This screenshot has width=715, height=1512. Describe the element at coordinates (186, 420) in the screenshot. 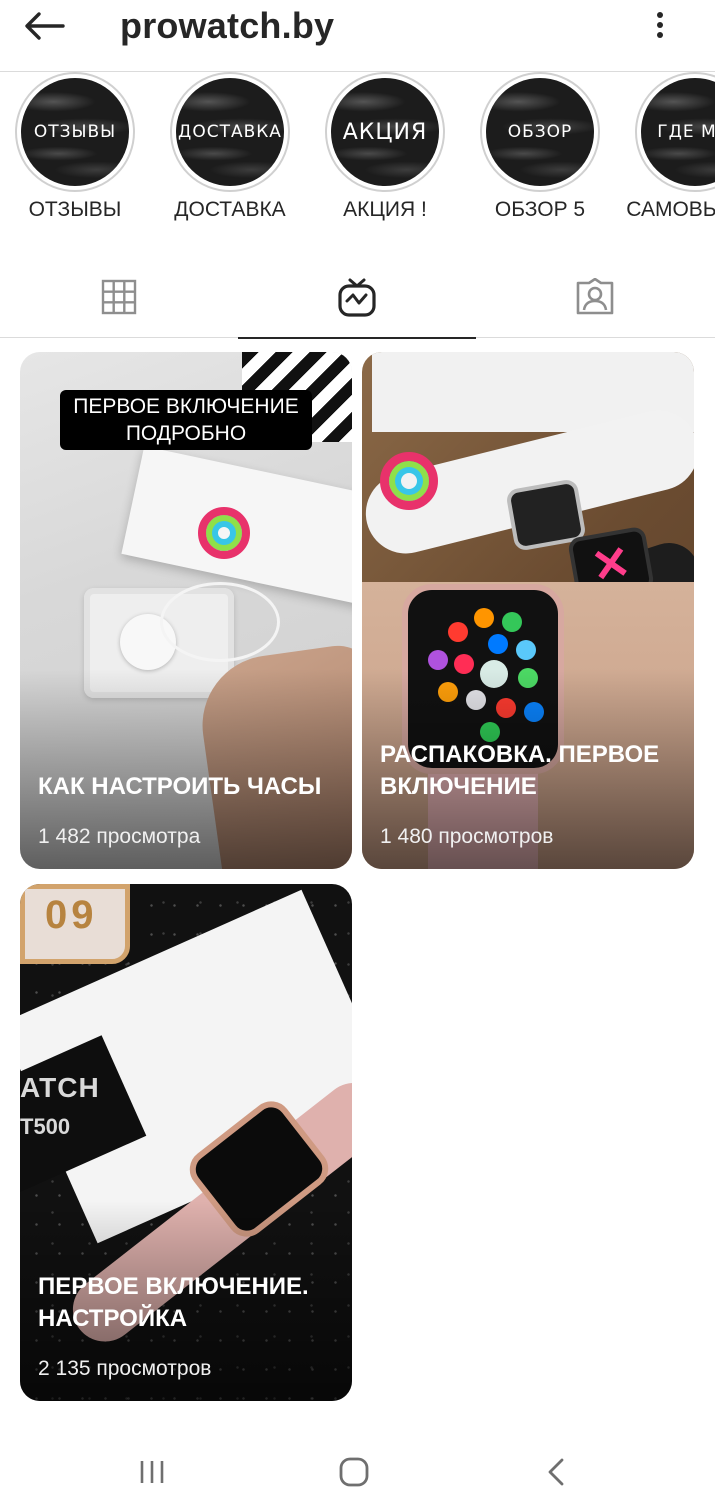

I see `video-caption-tag: ПЕРВОЕ ВКЛЮЧЕНИЕ ПОДРОБНО` at that location.